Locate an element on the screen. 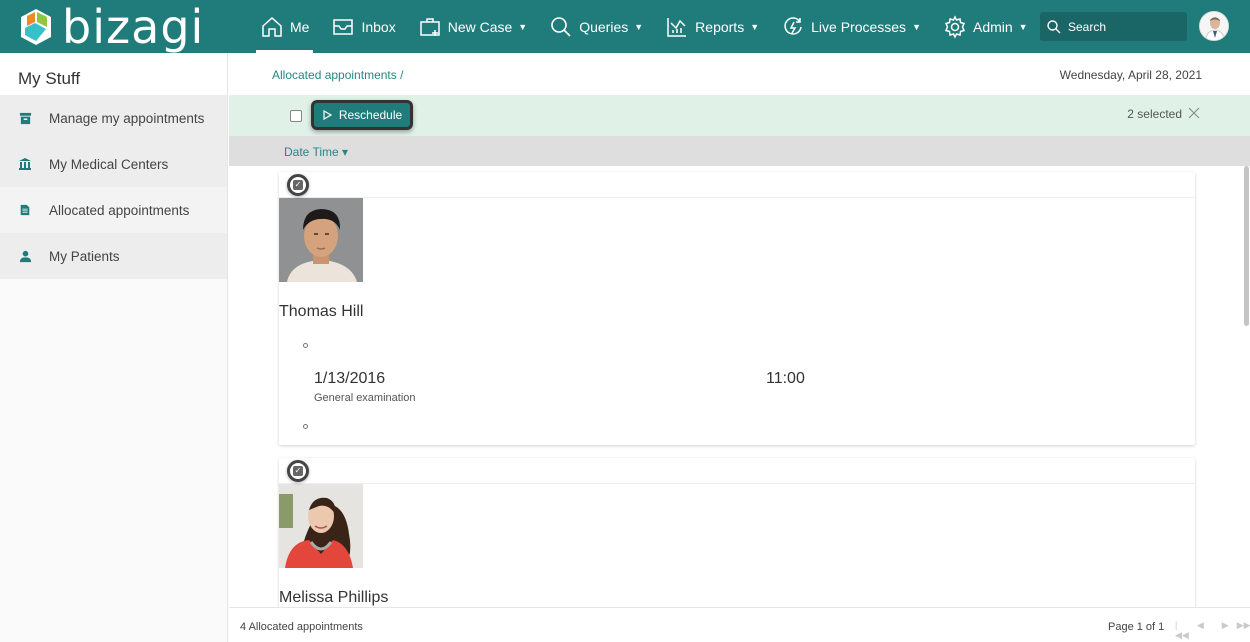  sidebar-item-medical-centers: My Medical Centers is located at coordinates (113, 164).